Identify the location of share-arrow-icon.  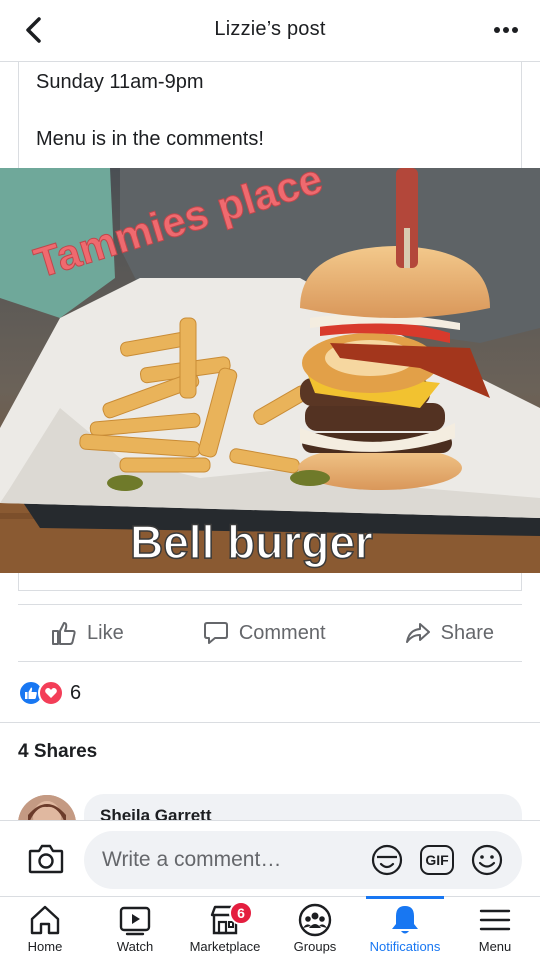
(417, 633).